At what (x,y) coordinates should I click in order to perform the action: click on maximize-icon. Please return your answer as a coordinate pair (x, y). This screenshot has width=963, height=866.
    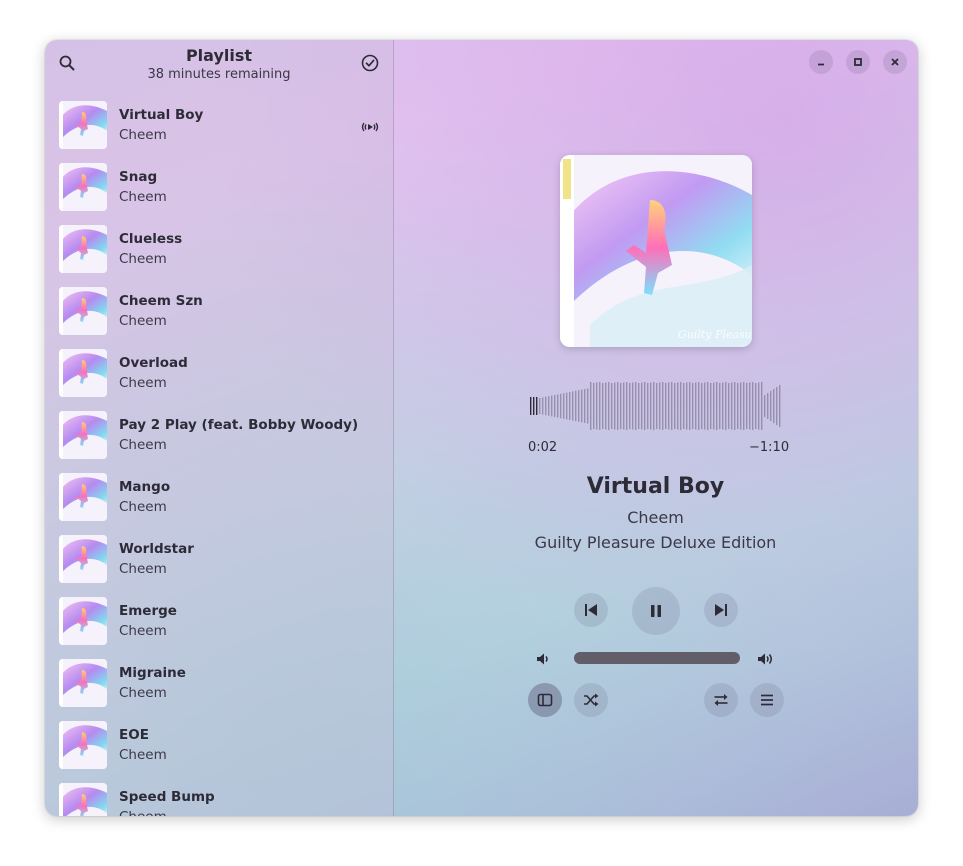
    Looking at the image, I should click on (858, 62).